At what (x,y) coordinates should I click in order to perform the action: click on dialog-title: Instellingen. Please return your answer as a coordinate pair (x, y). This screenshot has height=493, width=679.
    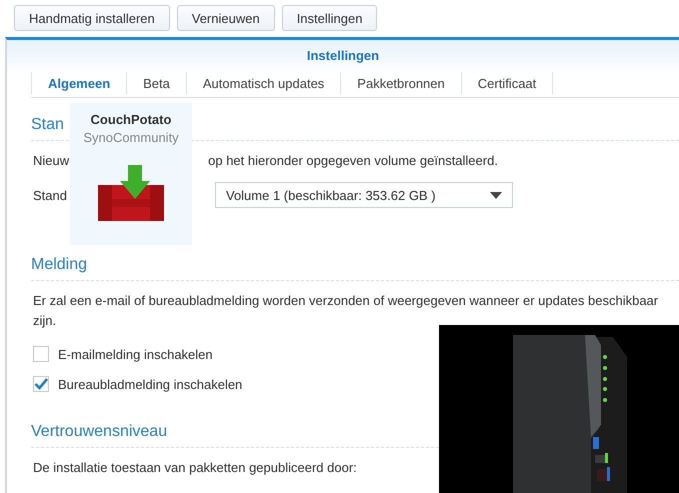
    Looking at the image, I should click on (343, 55).